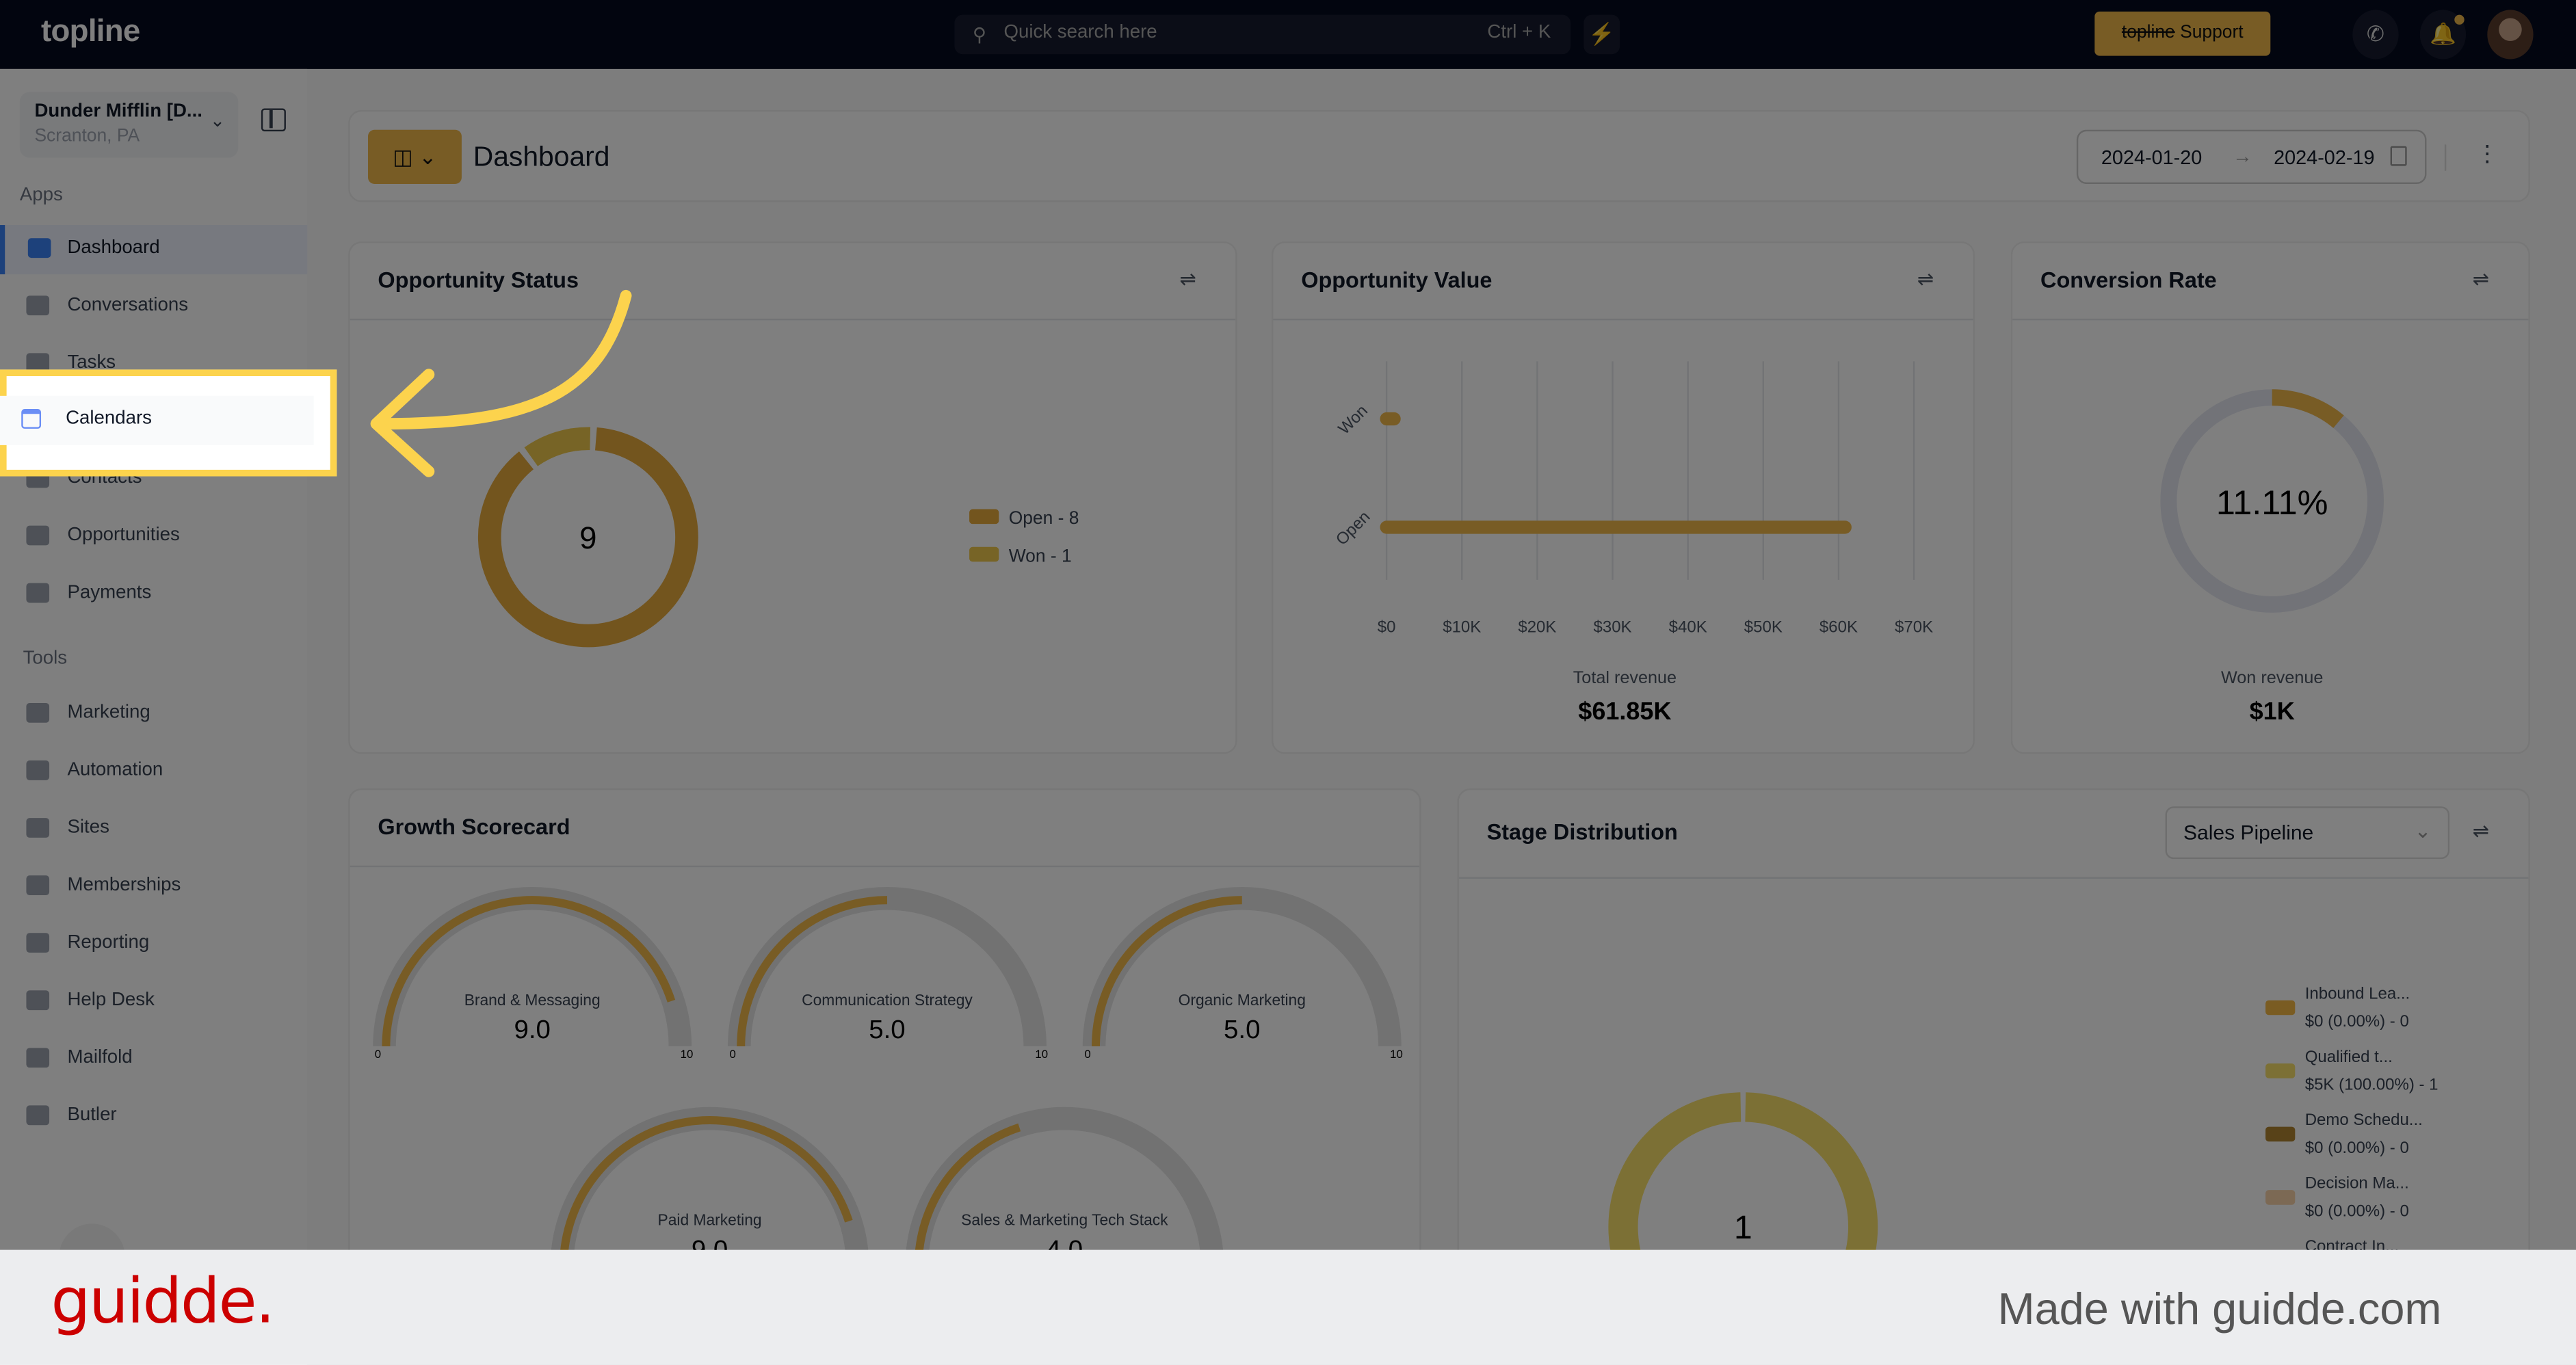  Describe the element at coordinates (1064, 1186) in the screenshot. I see `gauge: Sales & Marketing Tech Stack4.0` at that location.